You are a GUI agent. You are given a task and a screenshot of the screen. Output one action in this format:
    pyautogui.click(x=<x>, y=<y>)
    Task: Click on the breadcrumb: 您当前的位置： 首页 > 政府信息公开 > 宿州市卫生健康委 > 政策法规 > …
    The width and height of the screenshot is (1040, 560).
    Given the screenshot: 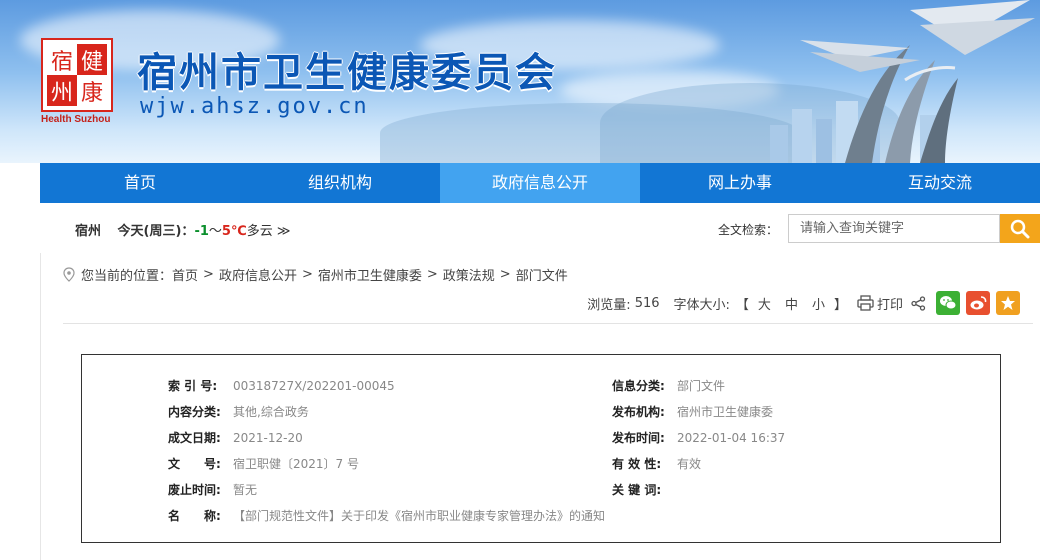 What is the action you would take?
    pyautogui.click(x=315, y=274)
    